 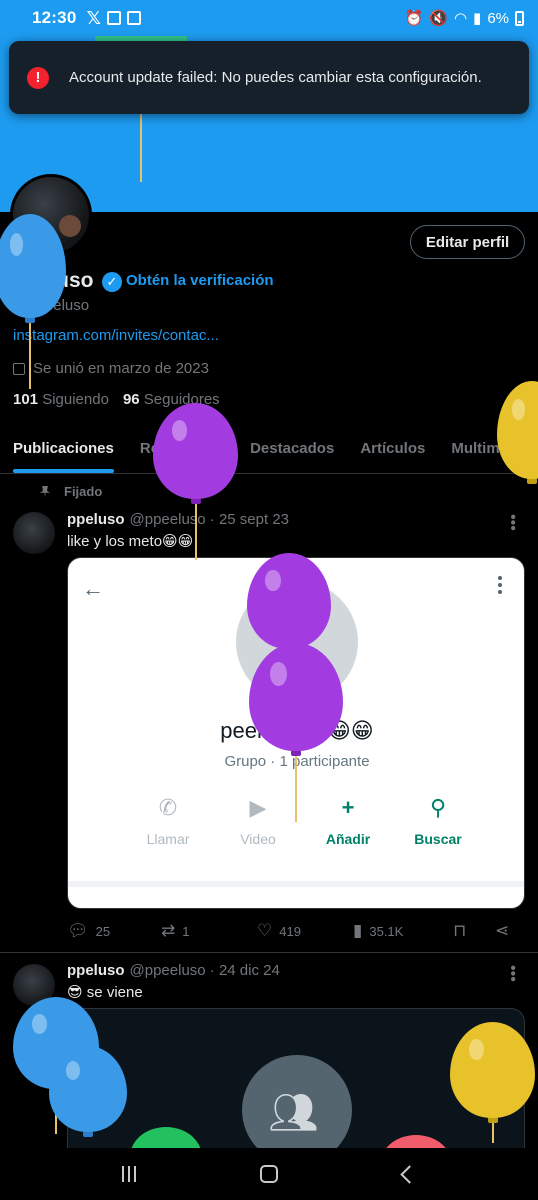 What do you see at coordinates (209, 931) in the screenshot?
I see `retweet-button: ⇄ 1` at bounding box center [209, 931].